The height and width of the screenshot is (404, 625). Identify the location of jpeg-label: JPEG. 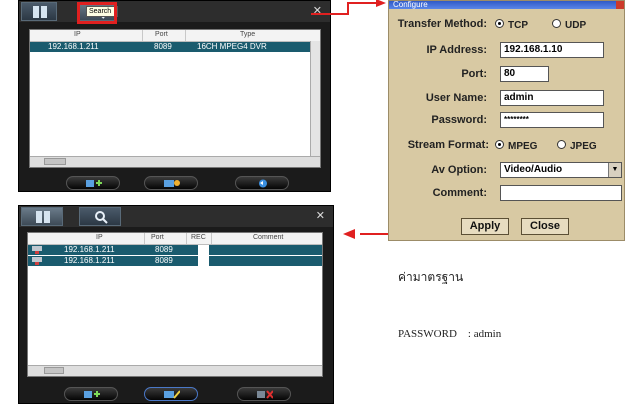
(583, 146).